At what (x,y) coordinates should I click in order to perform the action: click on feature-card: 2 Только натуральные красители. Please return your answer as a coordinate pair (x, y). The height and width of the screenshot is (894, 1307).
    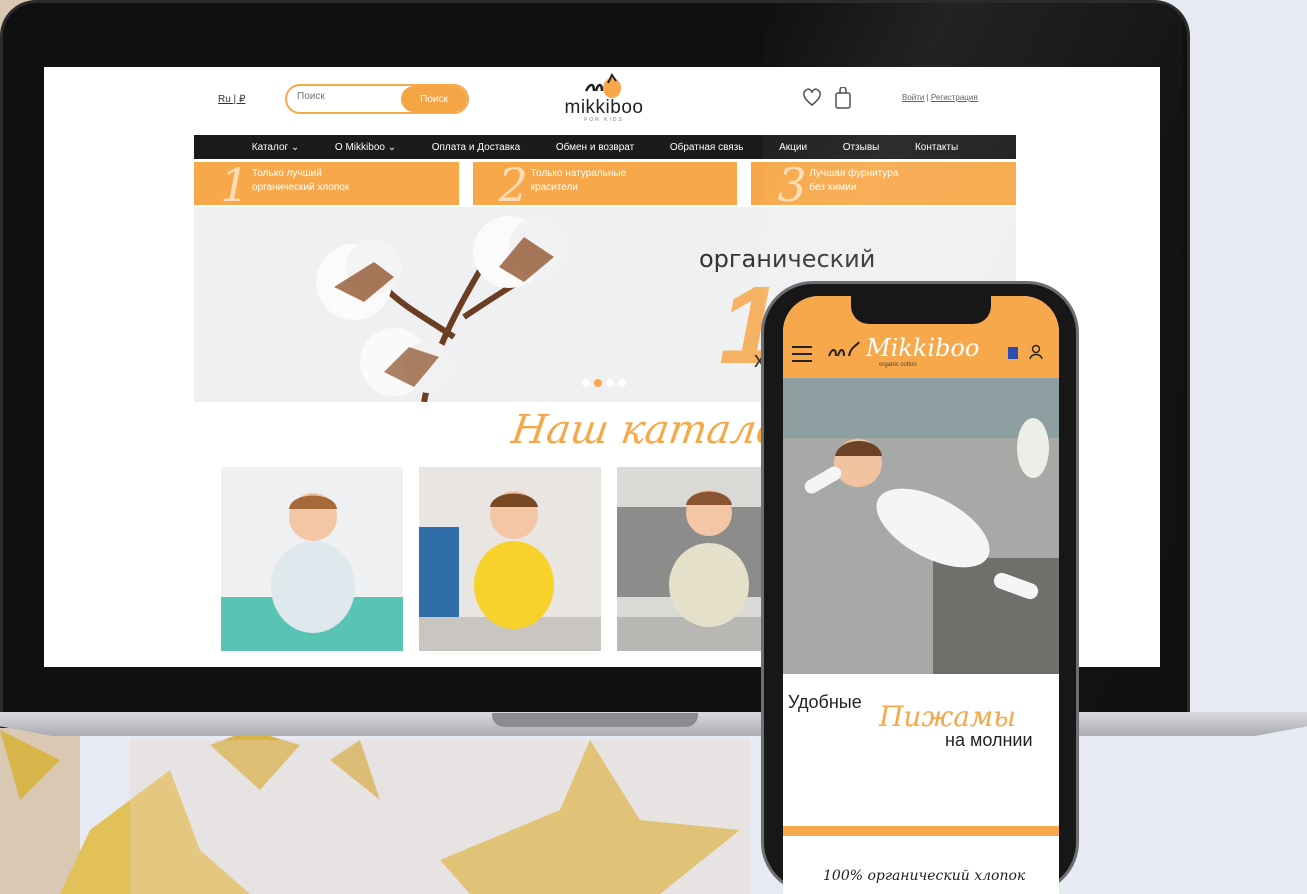
    Looking at the image, I should click on (605, 183).